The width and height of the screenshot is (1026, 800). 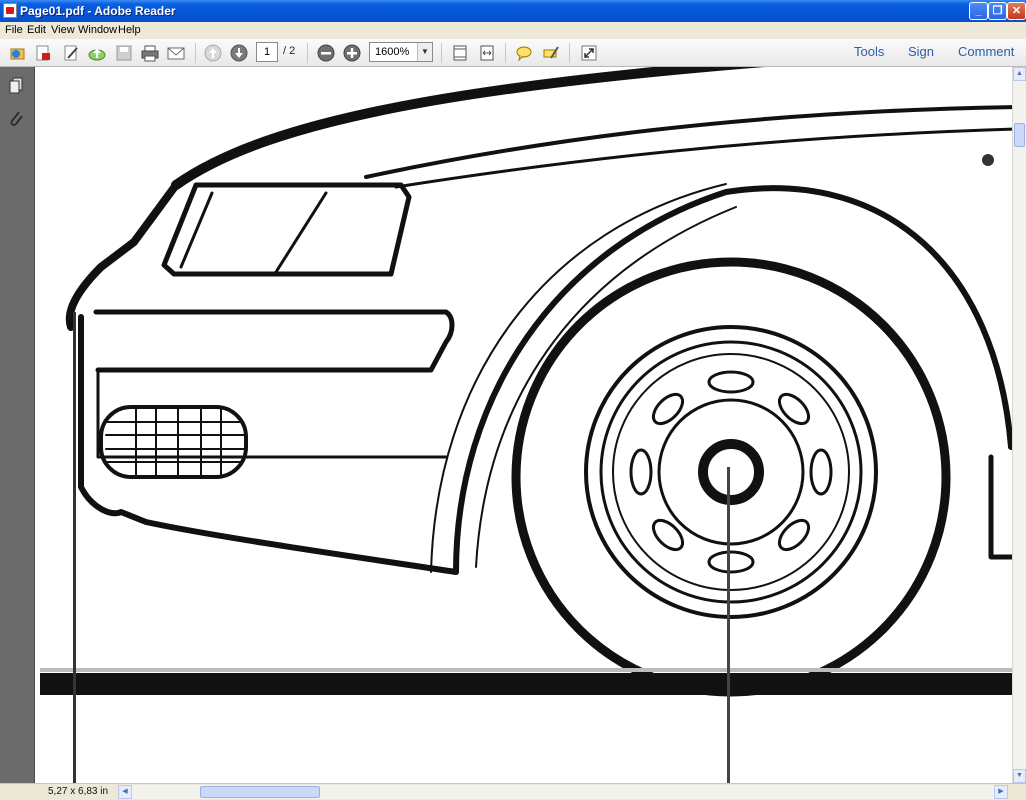 What do you see at coordinates (125, 792) in the screenshot?
I see `scroll-left-icon: ◀` at bounding box center [125, 792].